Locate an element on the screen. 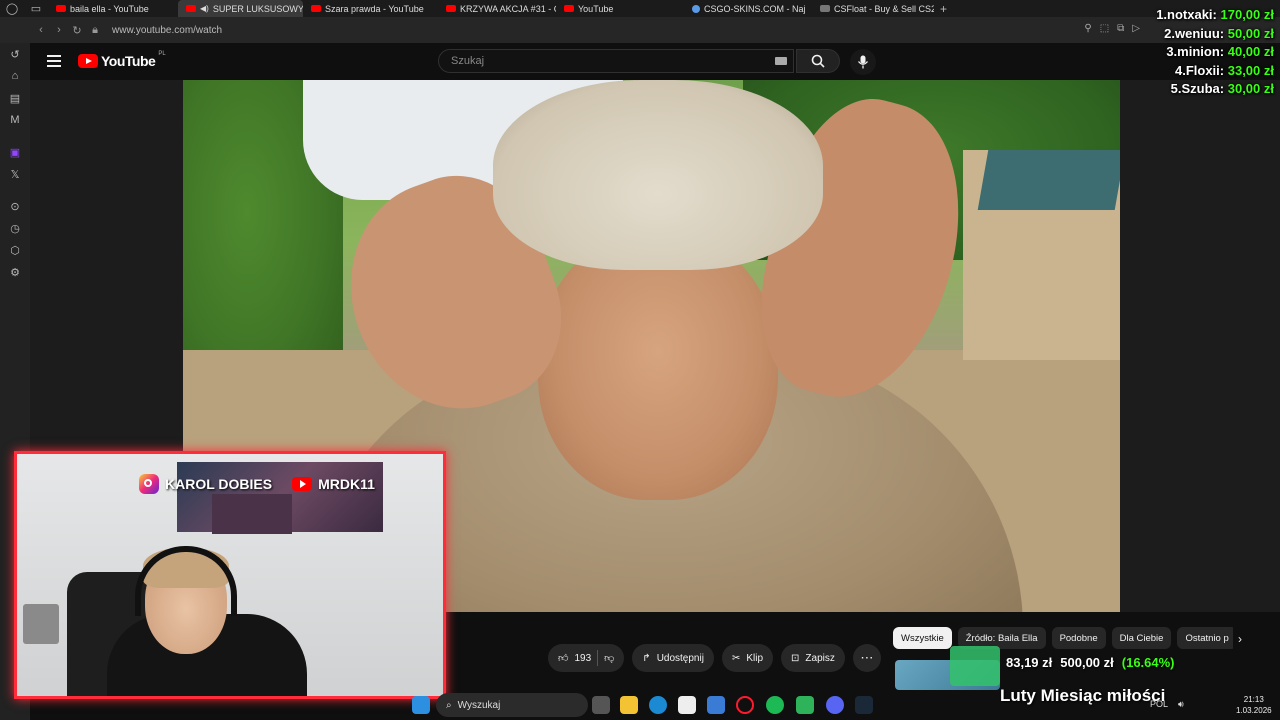  screenshot-icon: ⬚ is located at coordinates (1104, 28).